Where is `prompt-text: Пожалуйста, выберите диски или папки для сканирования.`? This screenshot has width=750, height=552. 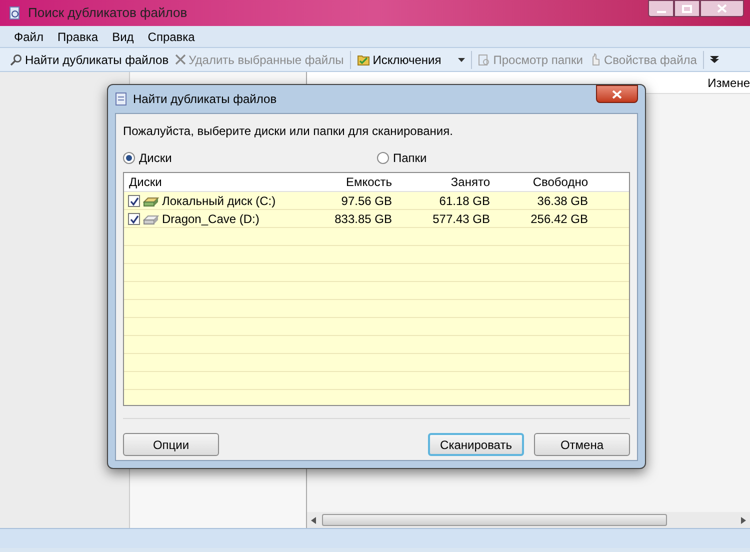
prompt-text: Пожалуйста, выберите диски или папки для сканирования. is located at coordinates (288, 131).